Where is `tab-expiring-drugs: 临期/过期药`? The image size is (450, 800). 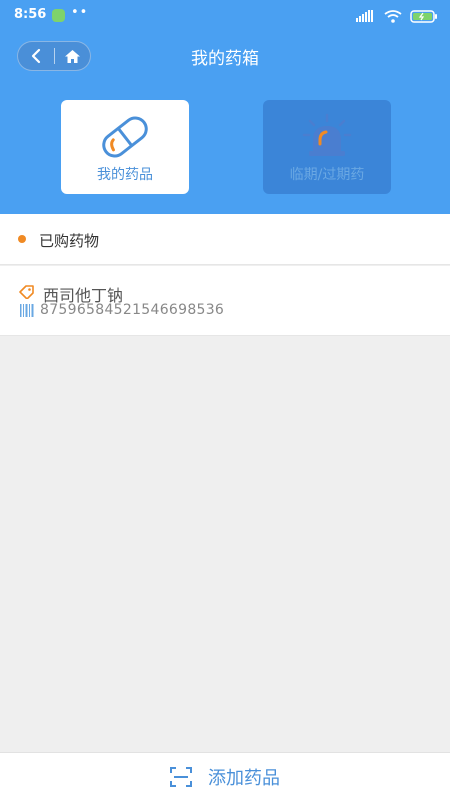
tab-expiring-drugs: 临期/过期药 is located at coordinates (327, 147).